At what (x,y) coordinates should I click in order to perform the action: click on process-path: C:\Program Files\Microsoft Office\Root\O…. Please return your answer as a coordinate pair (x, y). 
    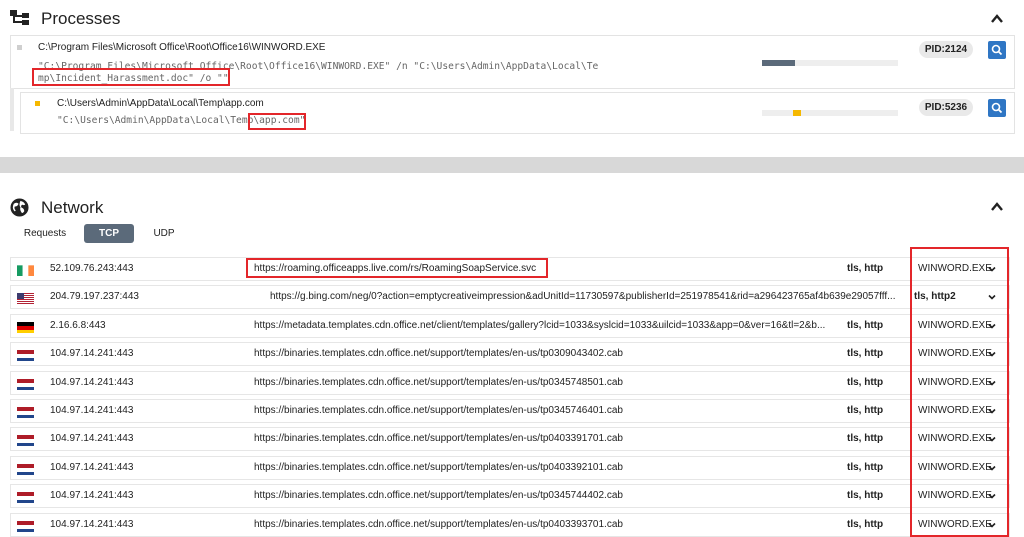
    Looking at the image, I should click on (182, 47).